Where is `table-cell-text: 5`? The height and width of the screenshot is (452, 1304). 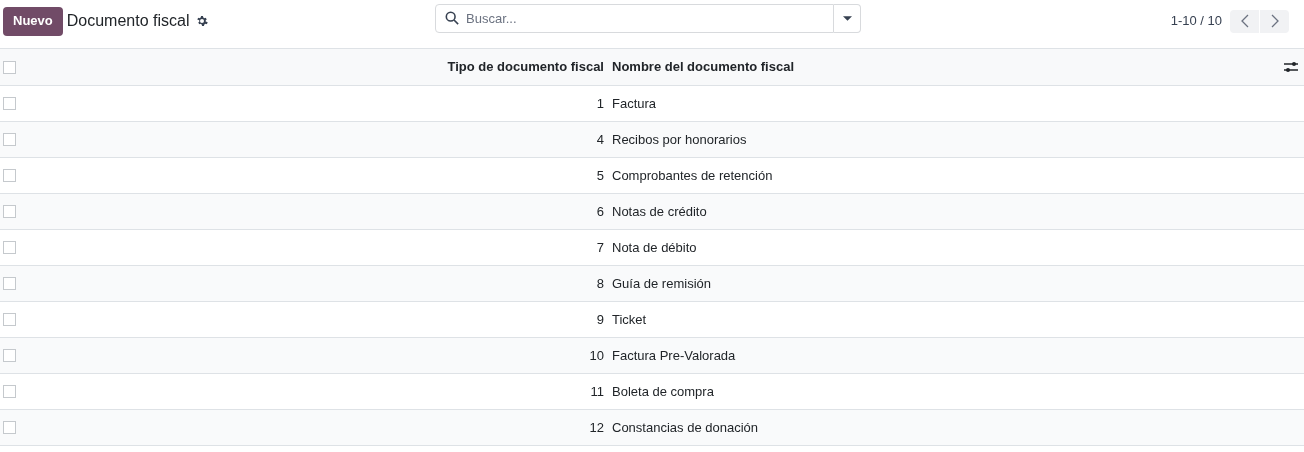 table-cell-text: 5 is located at coordinates (599, 175).